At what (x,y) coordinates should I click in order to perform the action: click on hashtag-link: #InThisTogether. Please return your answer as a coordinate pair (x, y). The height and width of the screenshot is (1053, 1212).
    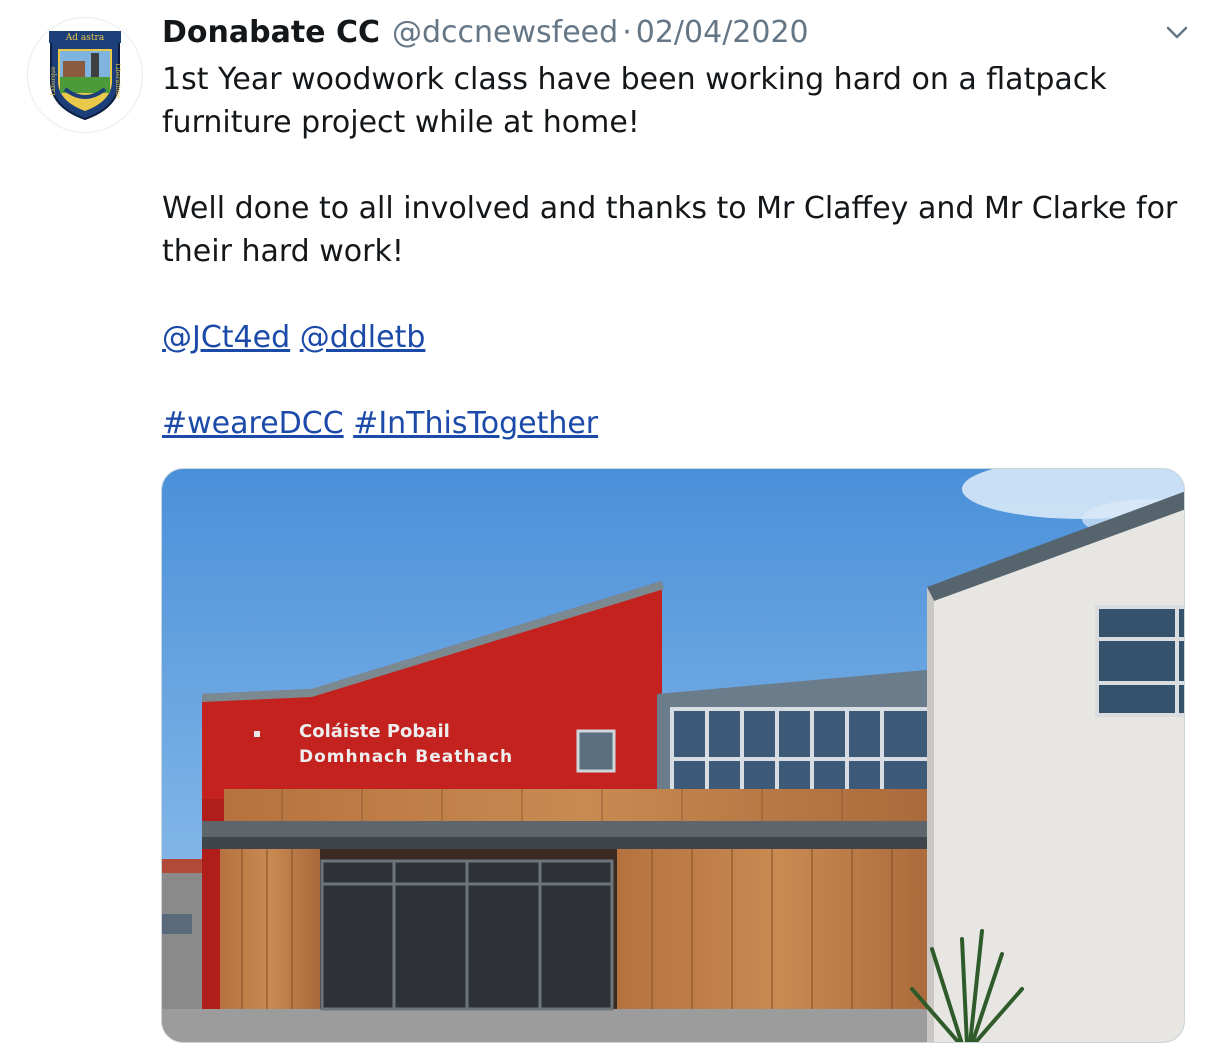
    Looking at the image, I should click on (475, 423).